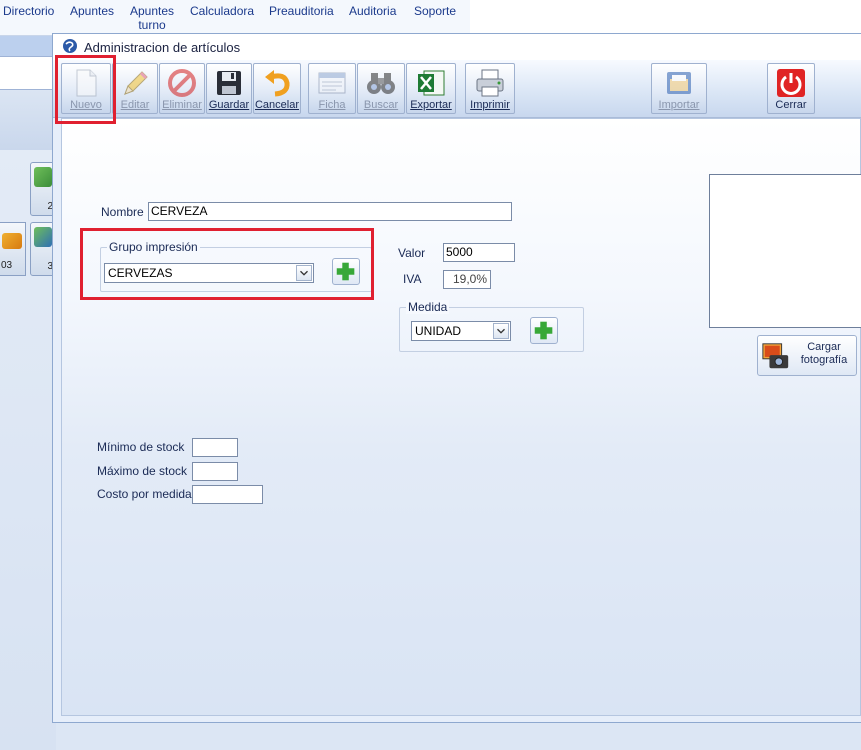 Image resolution: width=861 pixels, height=750 pixels. Describe the element at coordinates (153, 247) in the screenshot. I see `grupo-impresion-legend: Grupo impresión` at that location.